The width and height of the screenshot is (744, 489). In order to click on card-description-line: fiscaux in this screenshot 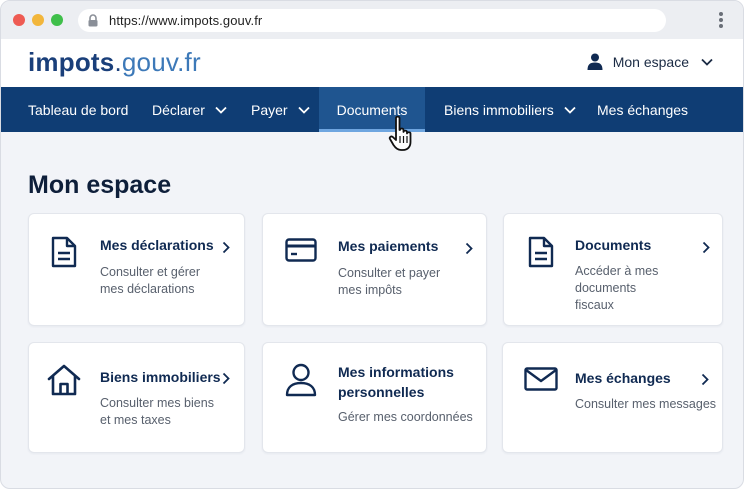, I will do `click(594, 305)`.